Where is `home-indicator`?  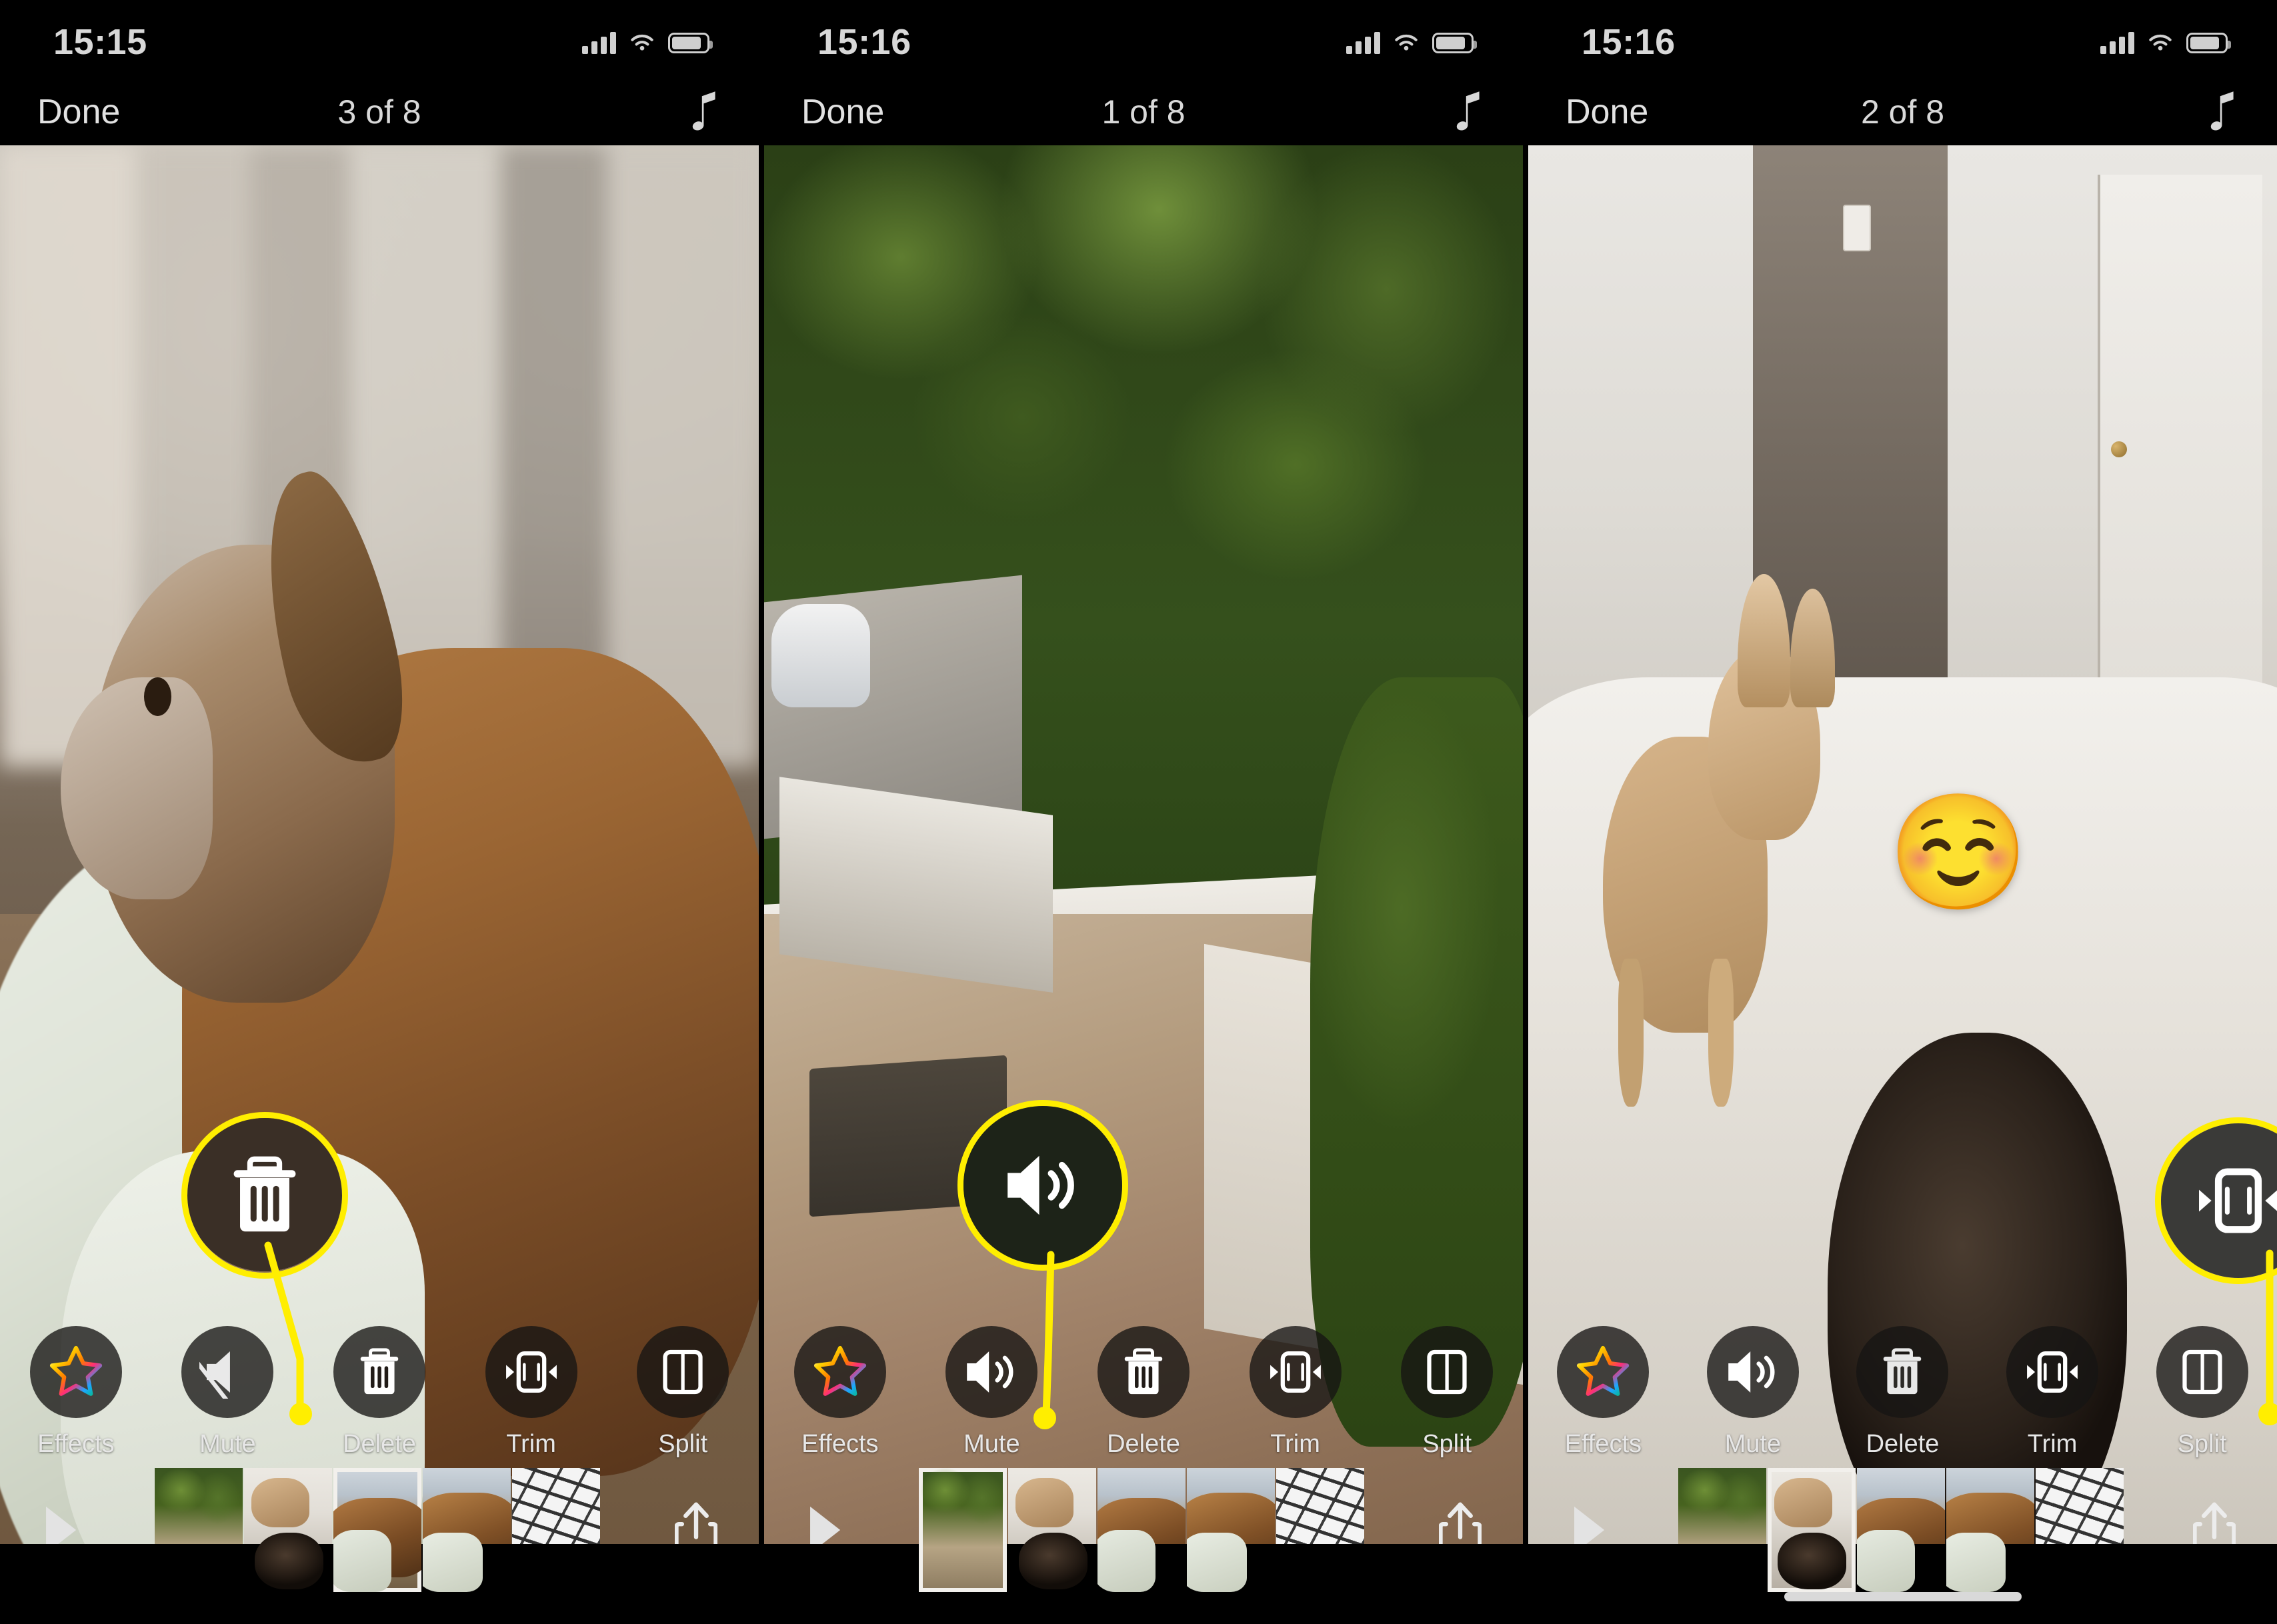 home-indicator is located at coordinates (1903, 1596).